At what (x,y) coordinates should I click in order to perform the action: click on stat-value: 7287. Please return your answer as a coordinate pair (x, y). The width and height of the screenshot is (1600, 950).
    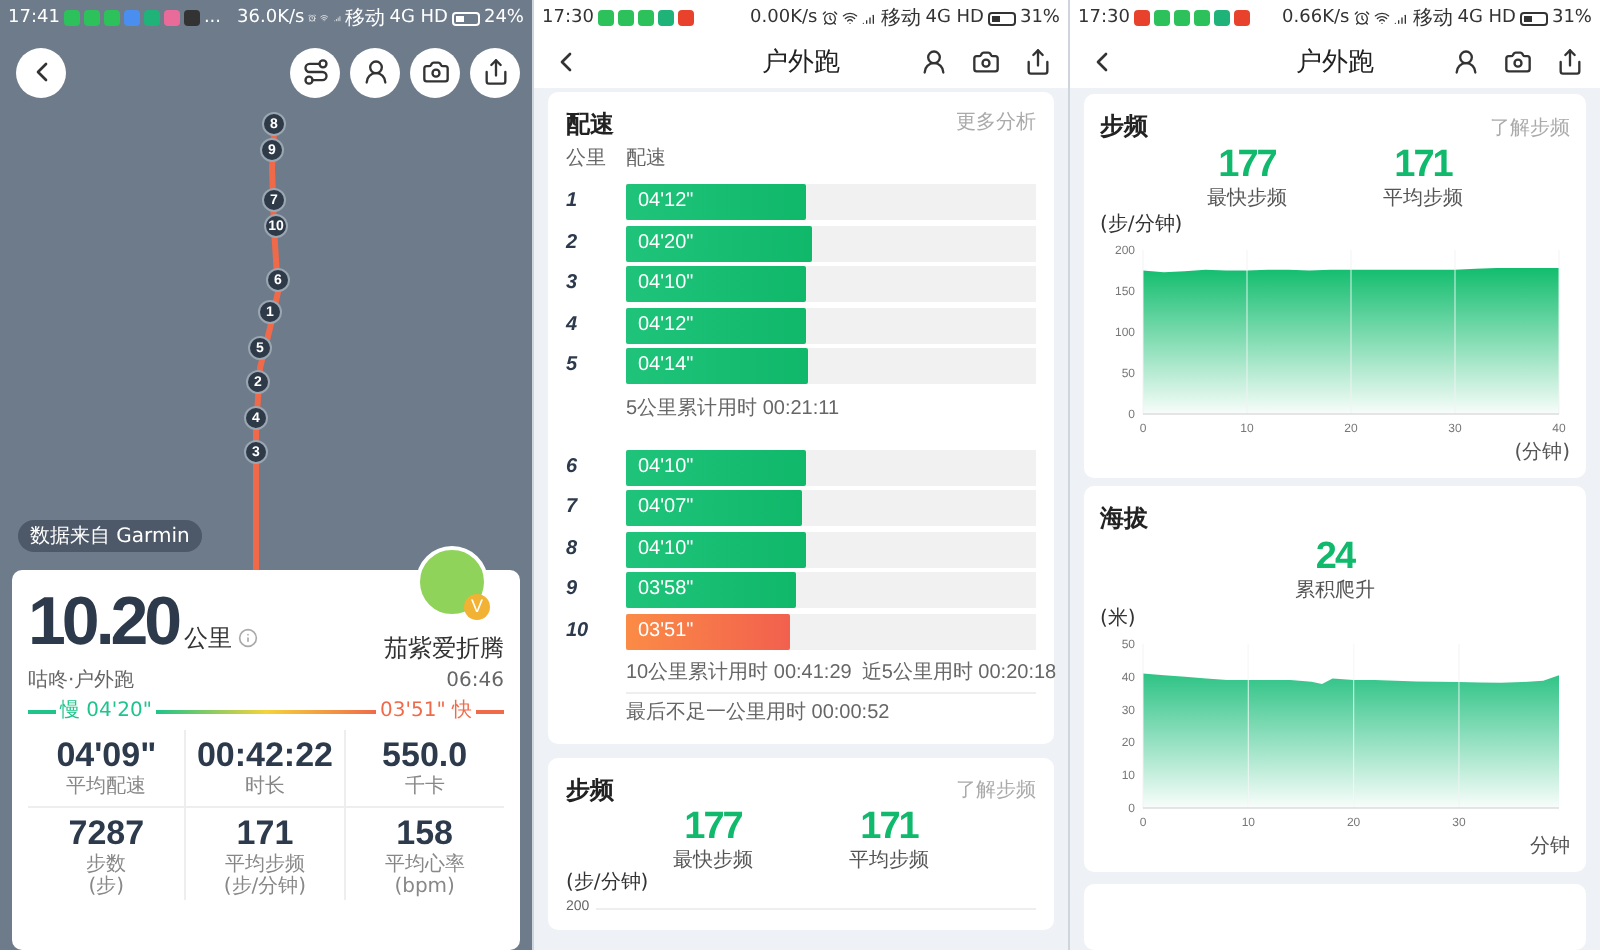
    Looking at the image, I should click on (106, 833).